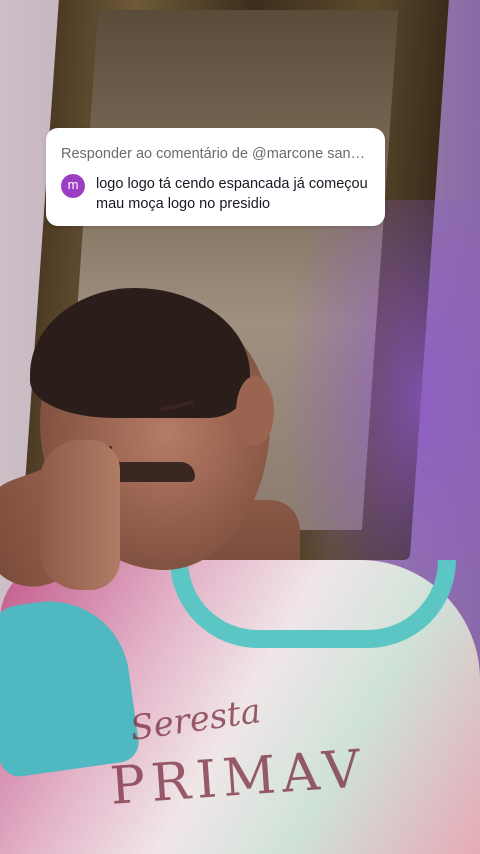  Describe the element at coordinates (313, 604) in the screenshot. I see `shirt-collar` at that location.